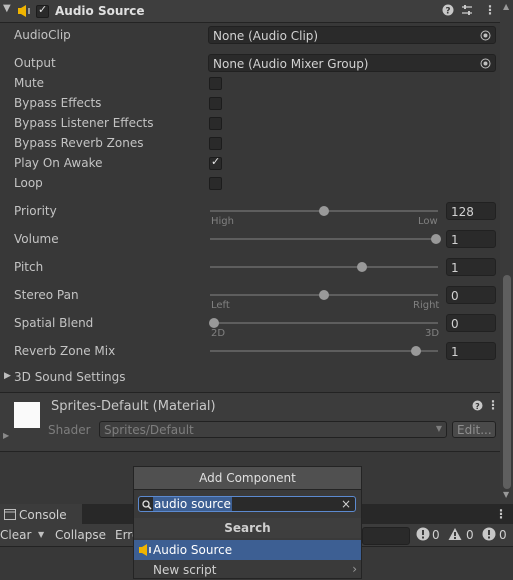 The height and width of the screenshot is (580, 513). Describe the element at coordinates (247, 504) in the screenshot. I see `component-search-input: audio source ×` at that location.